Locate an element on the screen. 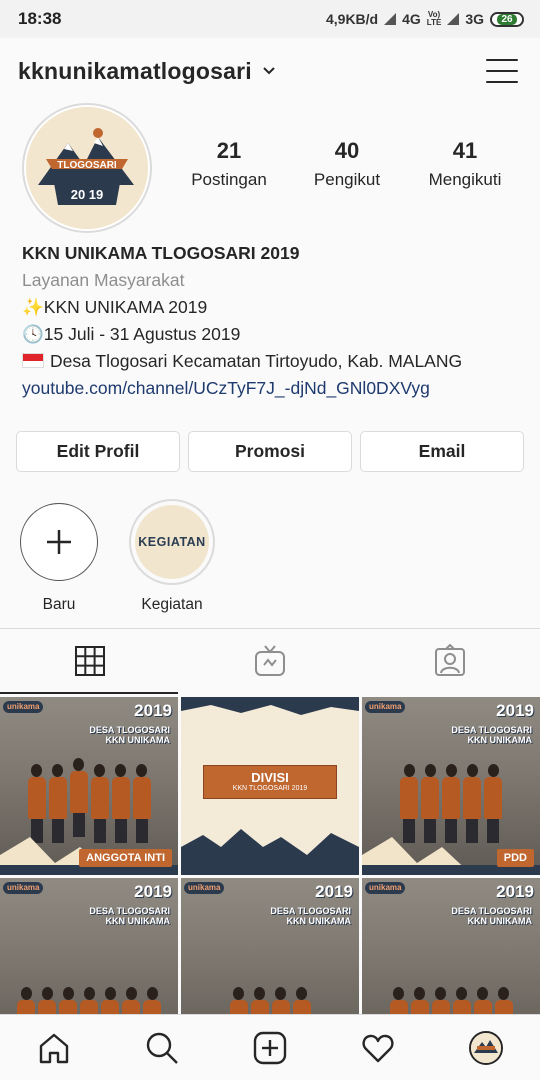 The width and height of the screenshot is (540, 1080). profile-header: kknunikamatlogosari is located at coordinates (270, 71).